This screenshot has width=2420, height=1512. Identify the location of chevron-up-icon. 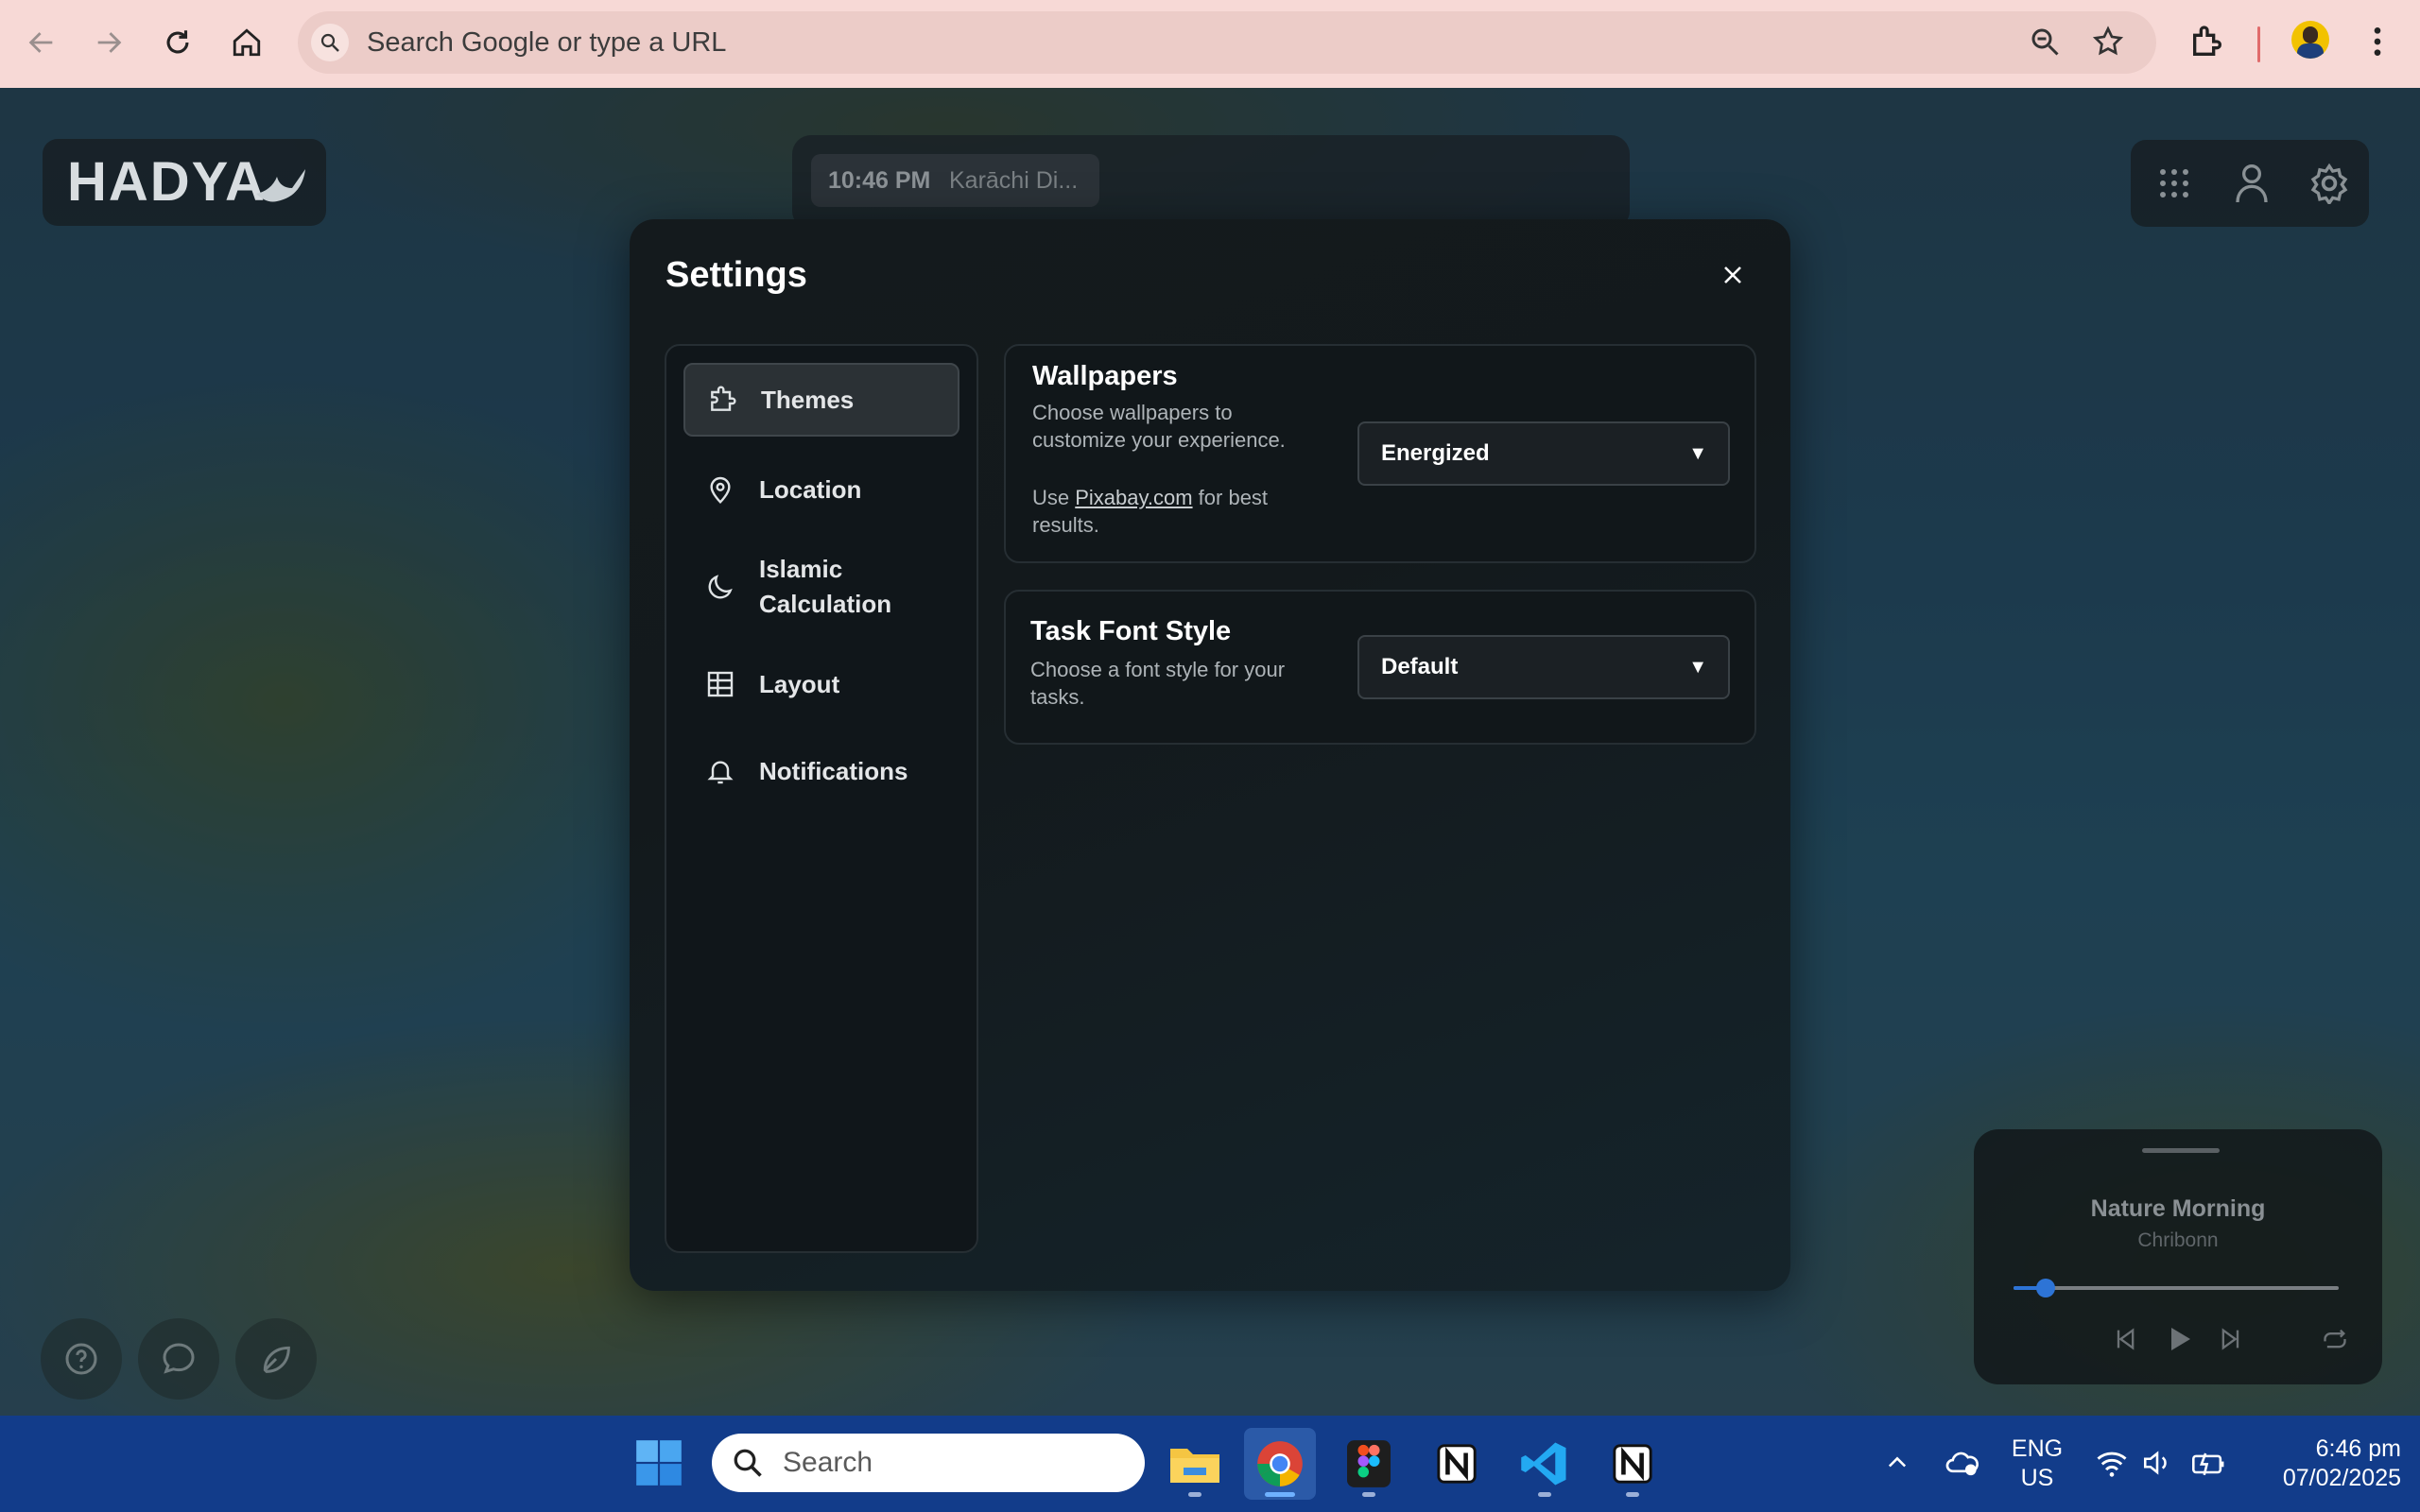
(1897, 1465).